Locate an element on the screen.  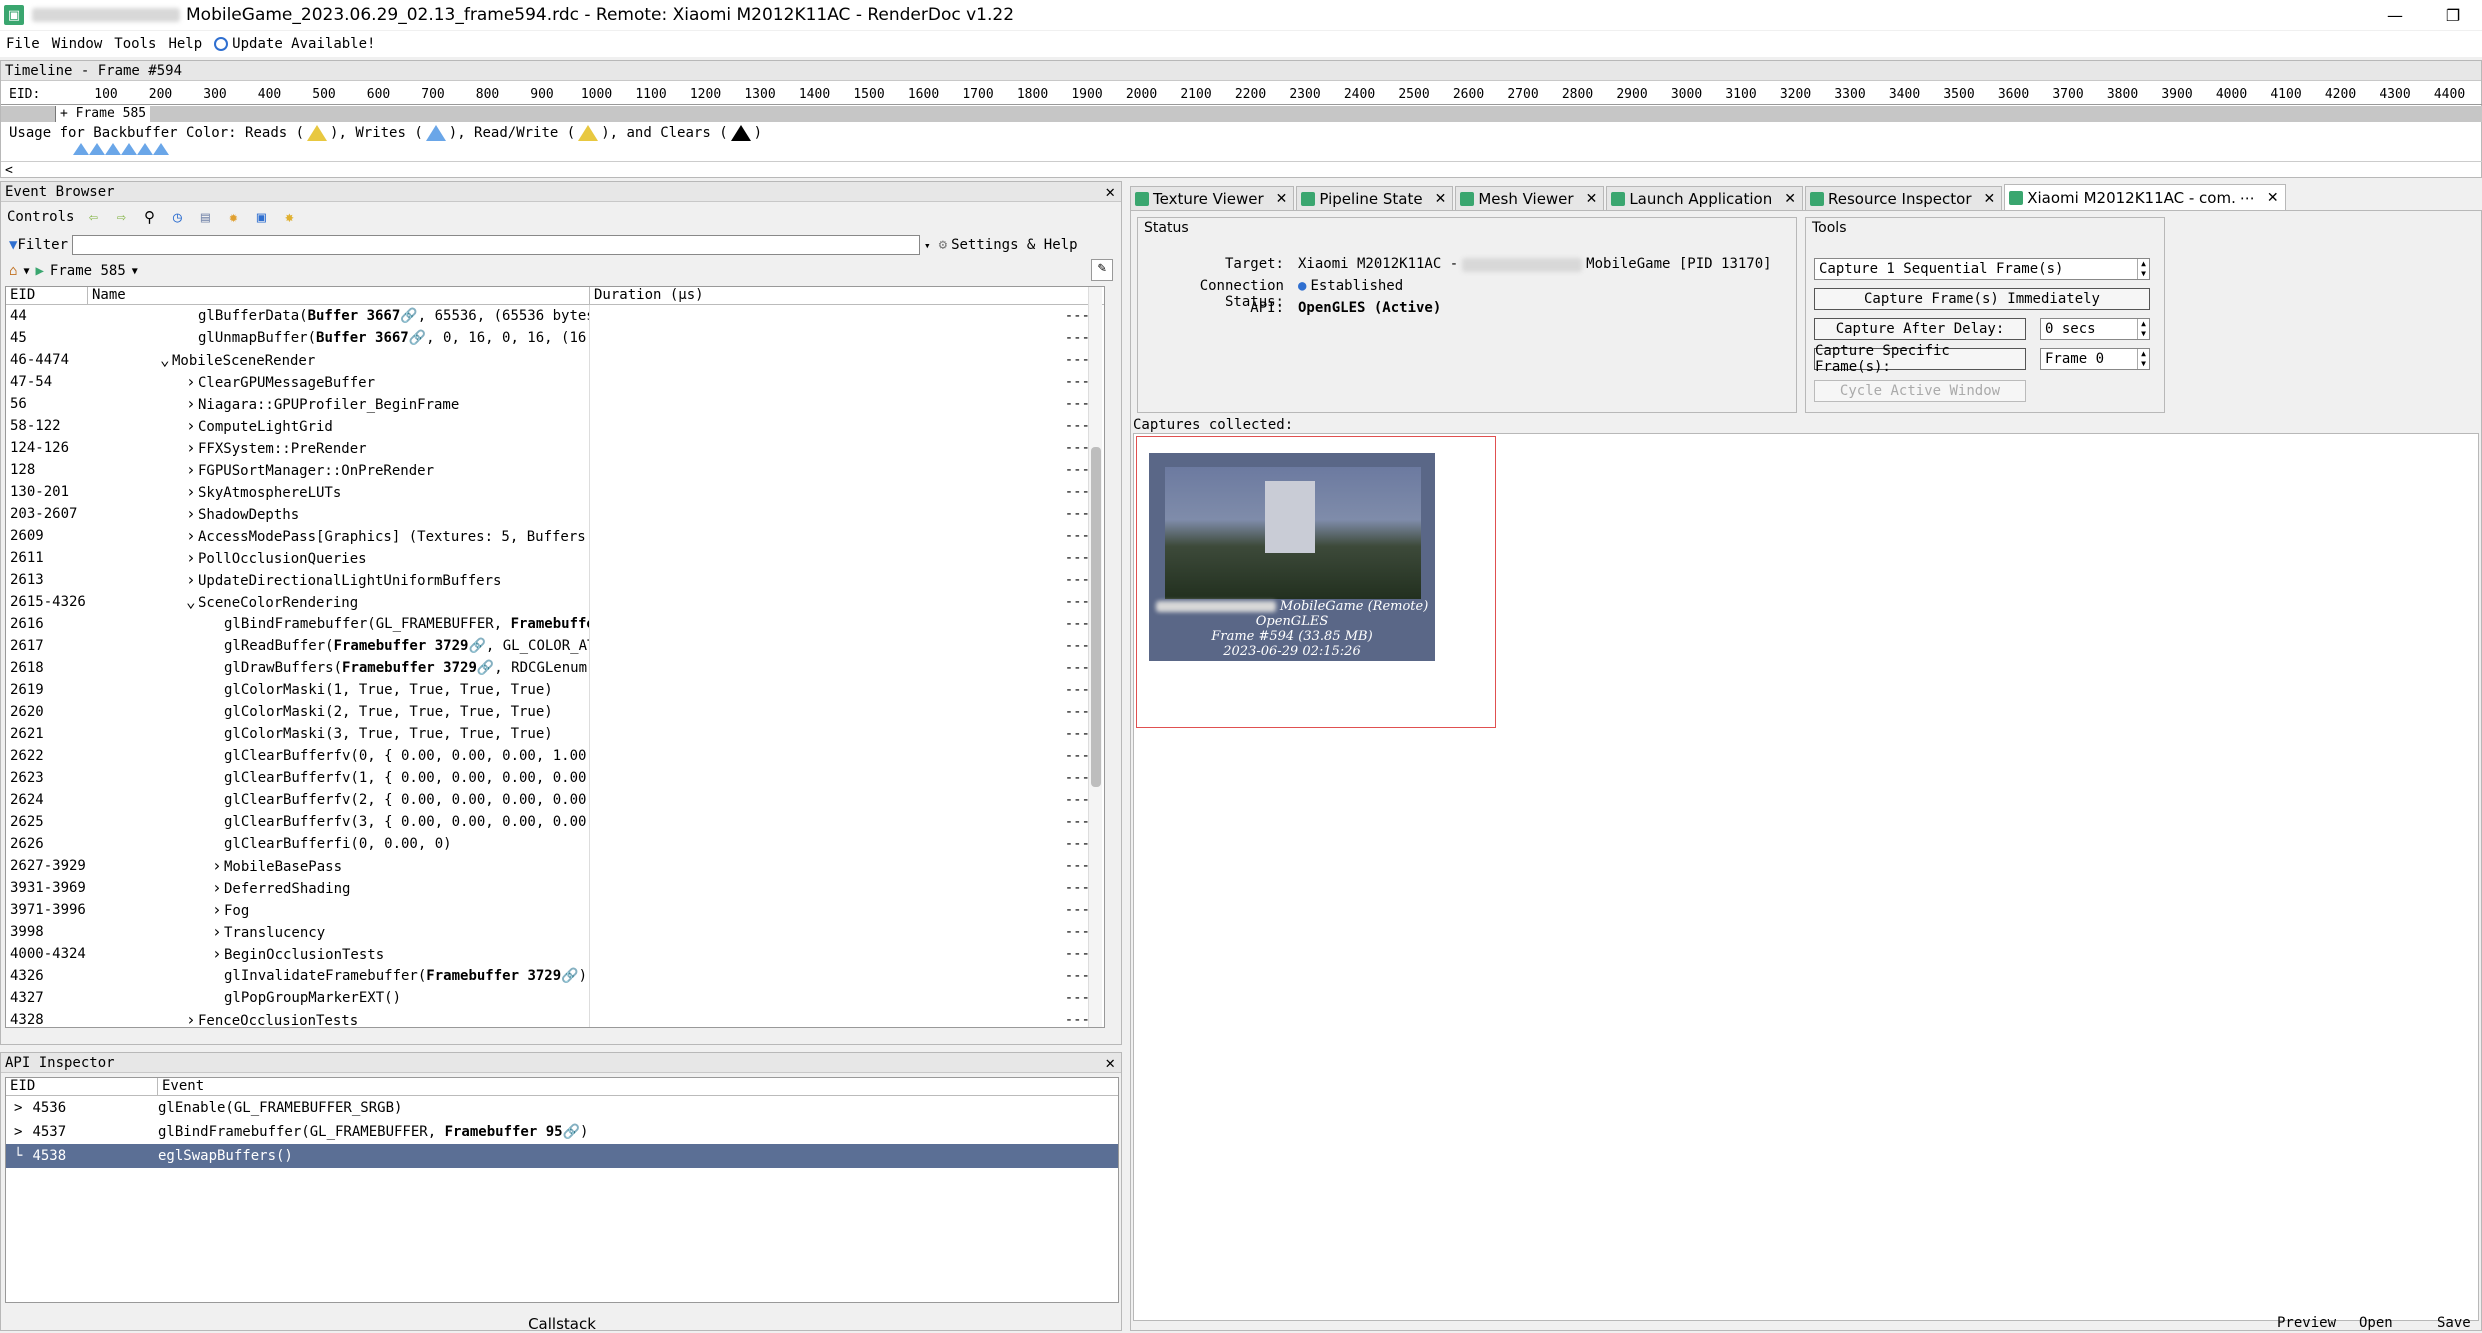
col-event: Event is located at coordinates (638, 1086).